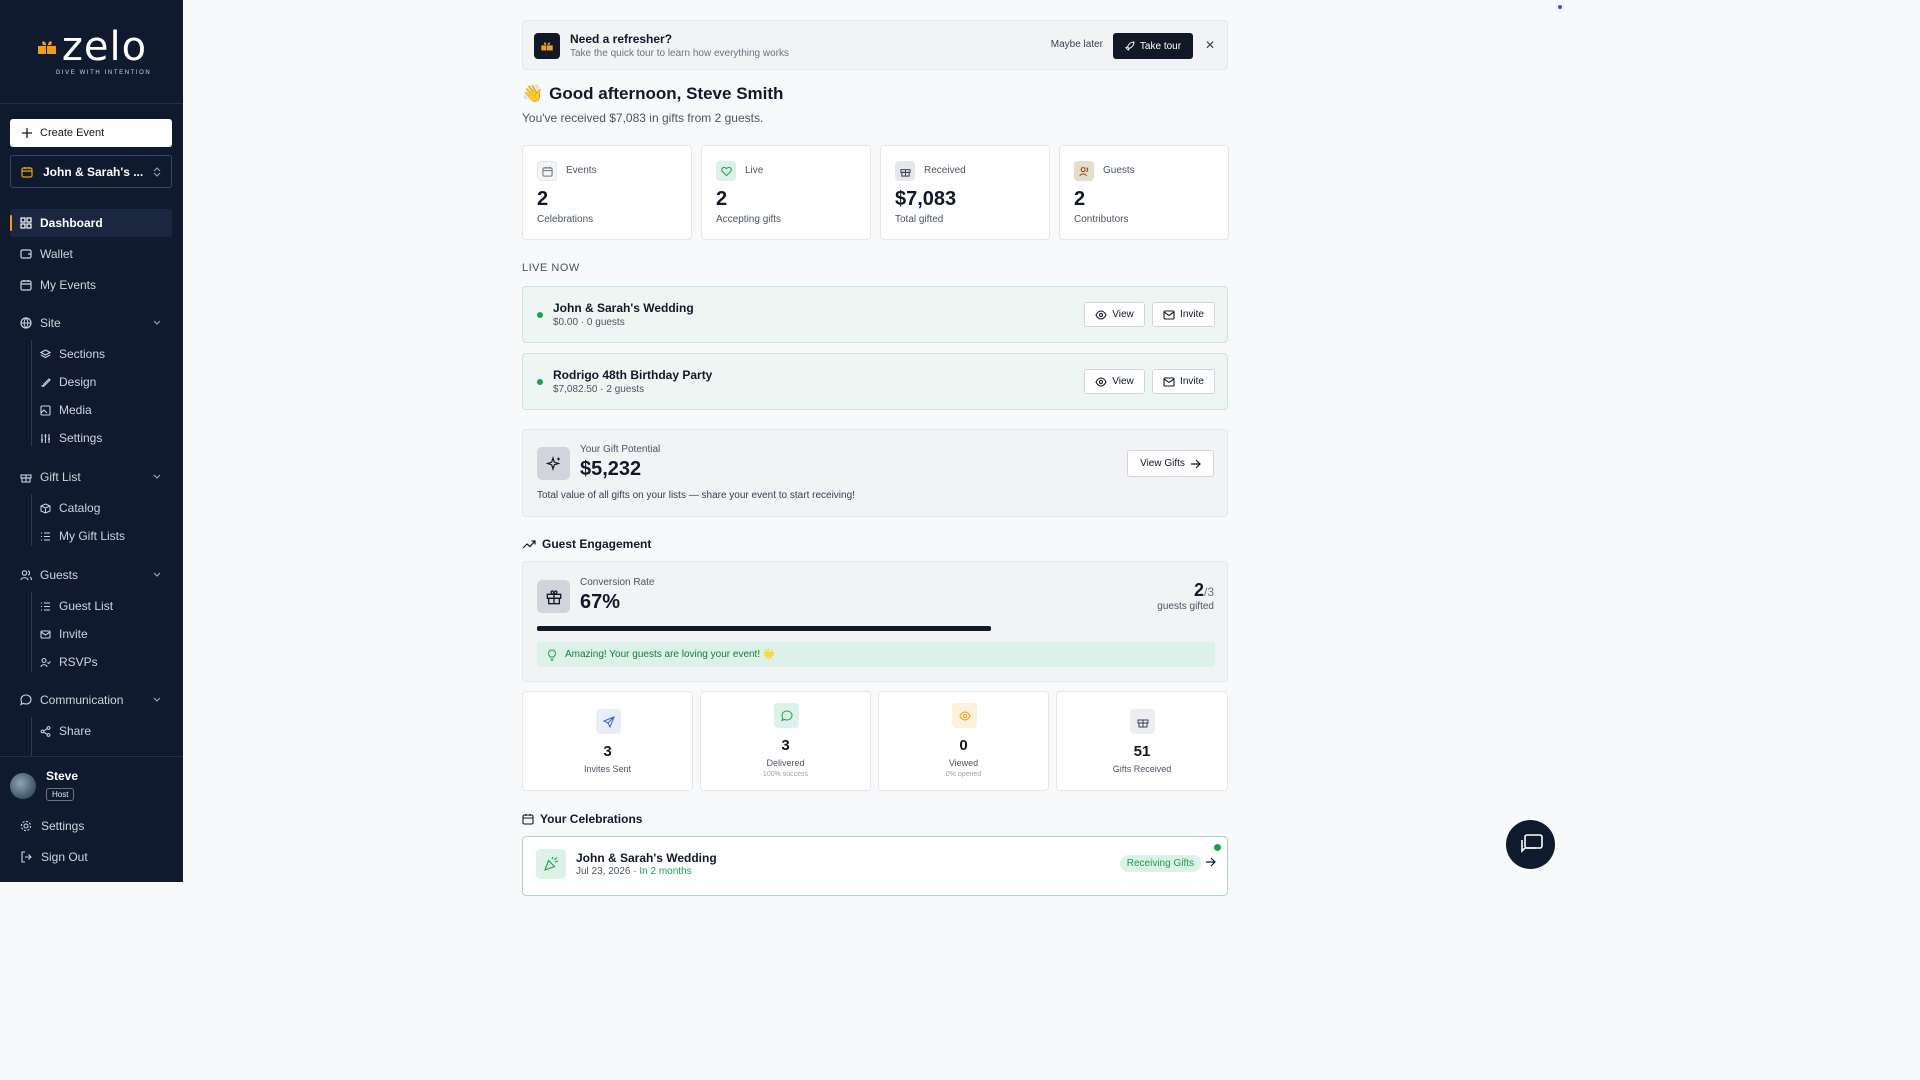 The width and height of the screenshot is (1920, 1080). Describe the element at coordinates (105, 662) in the screenshot. I see `sidebar-item-rsvps: RSVPs` at that location.